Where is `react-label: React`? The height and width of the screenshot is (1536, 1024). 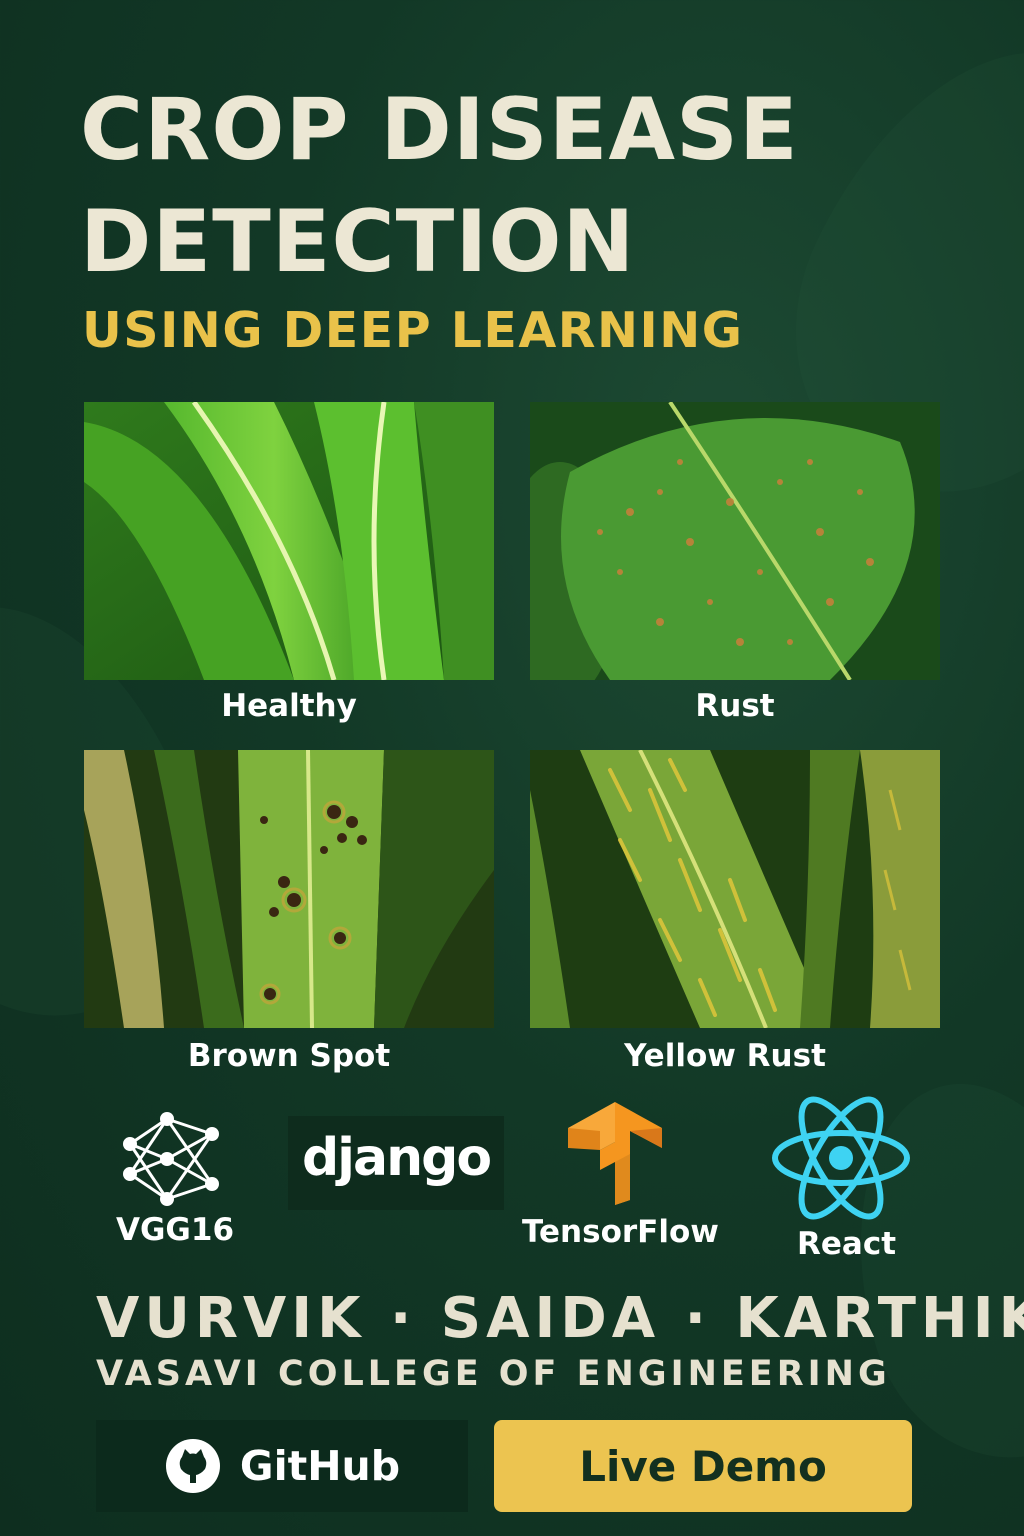 react-label: React is located at coordinates (847, 1244).